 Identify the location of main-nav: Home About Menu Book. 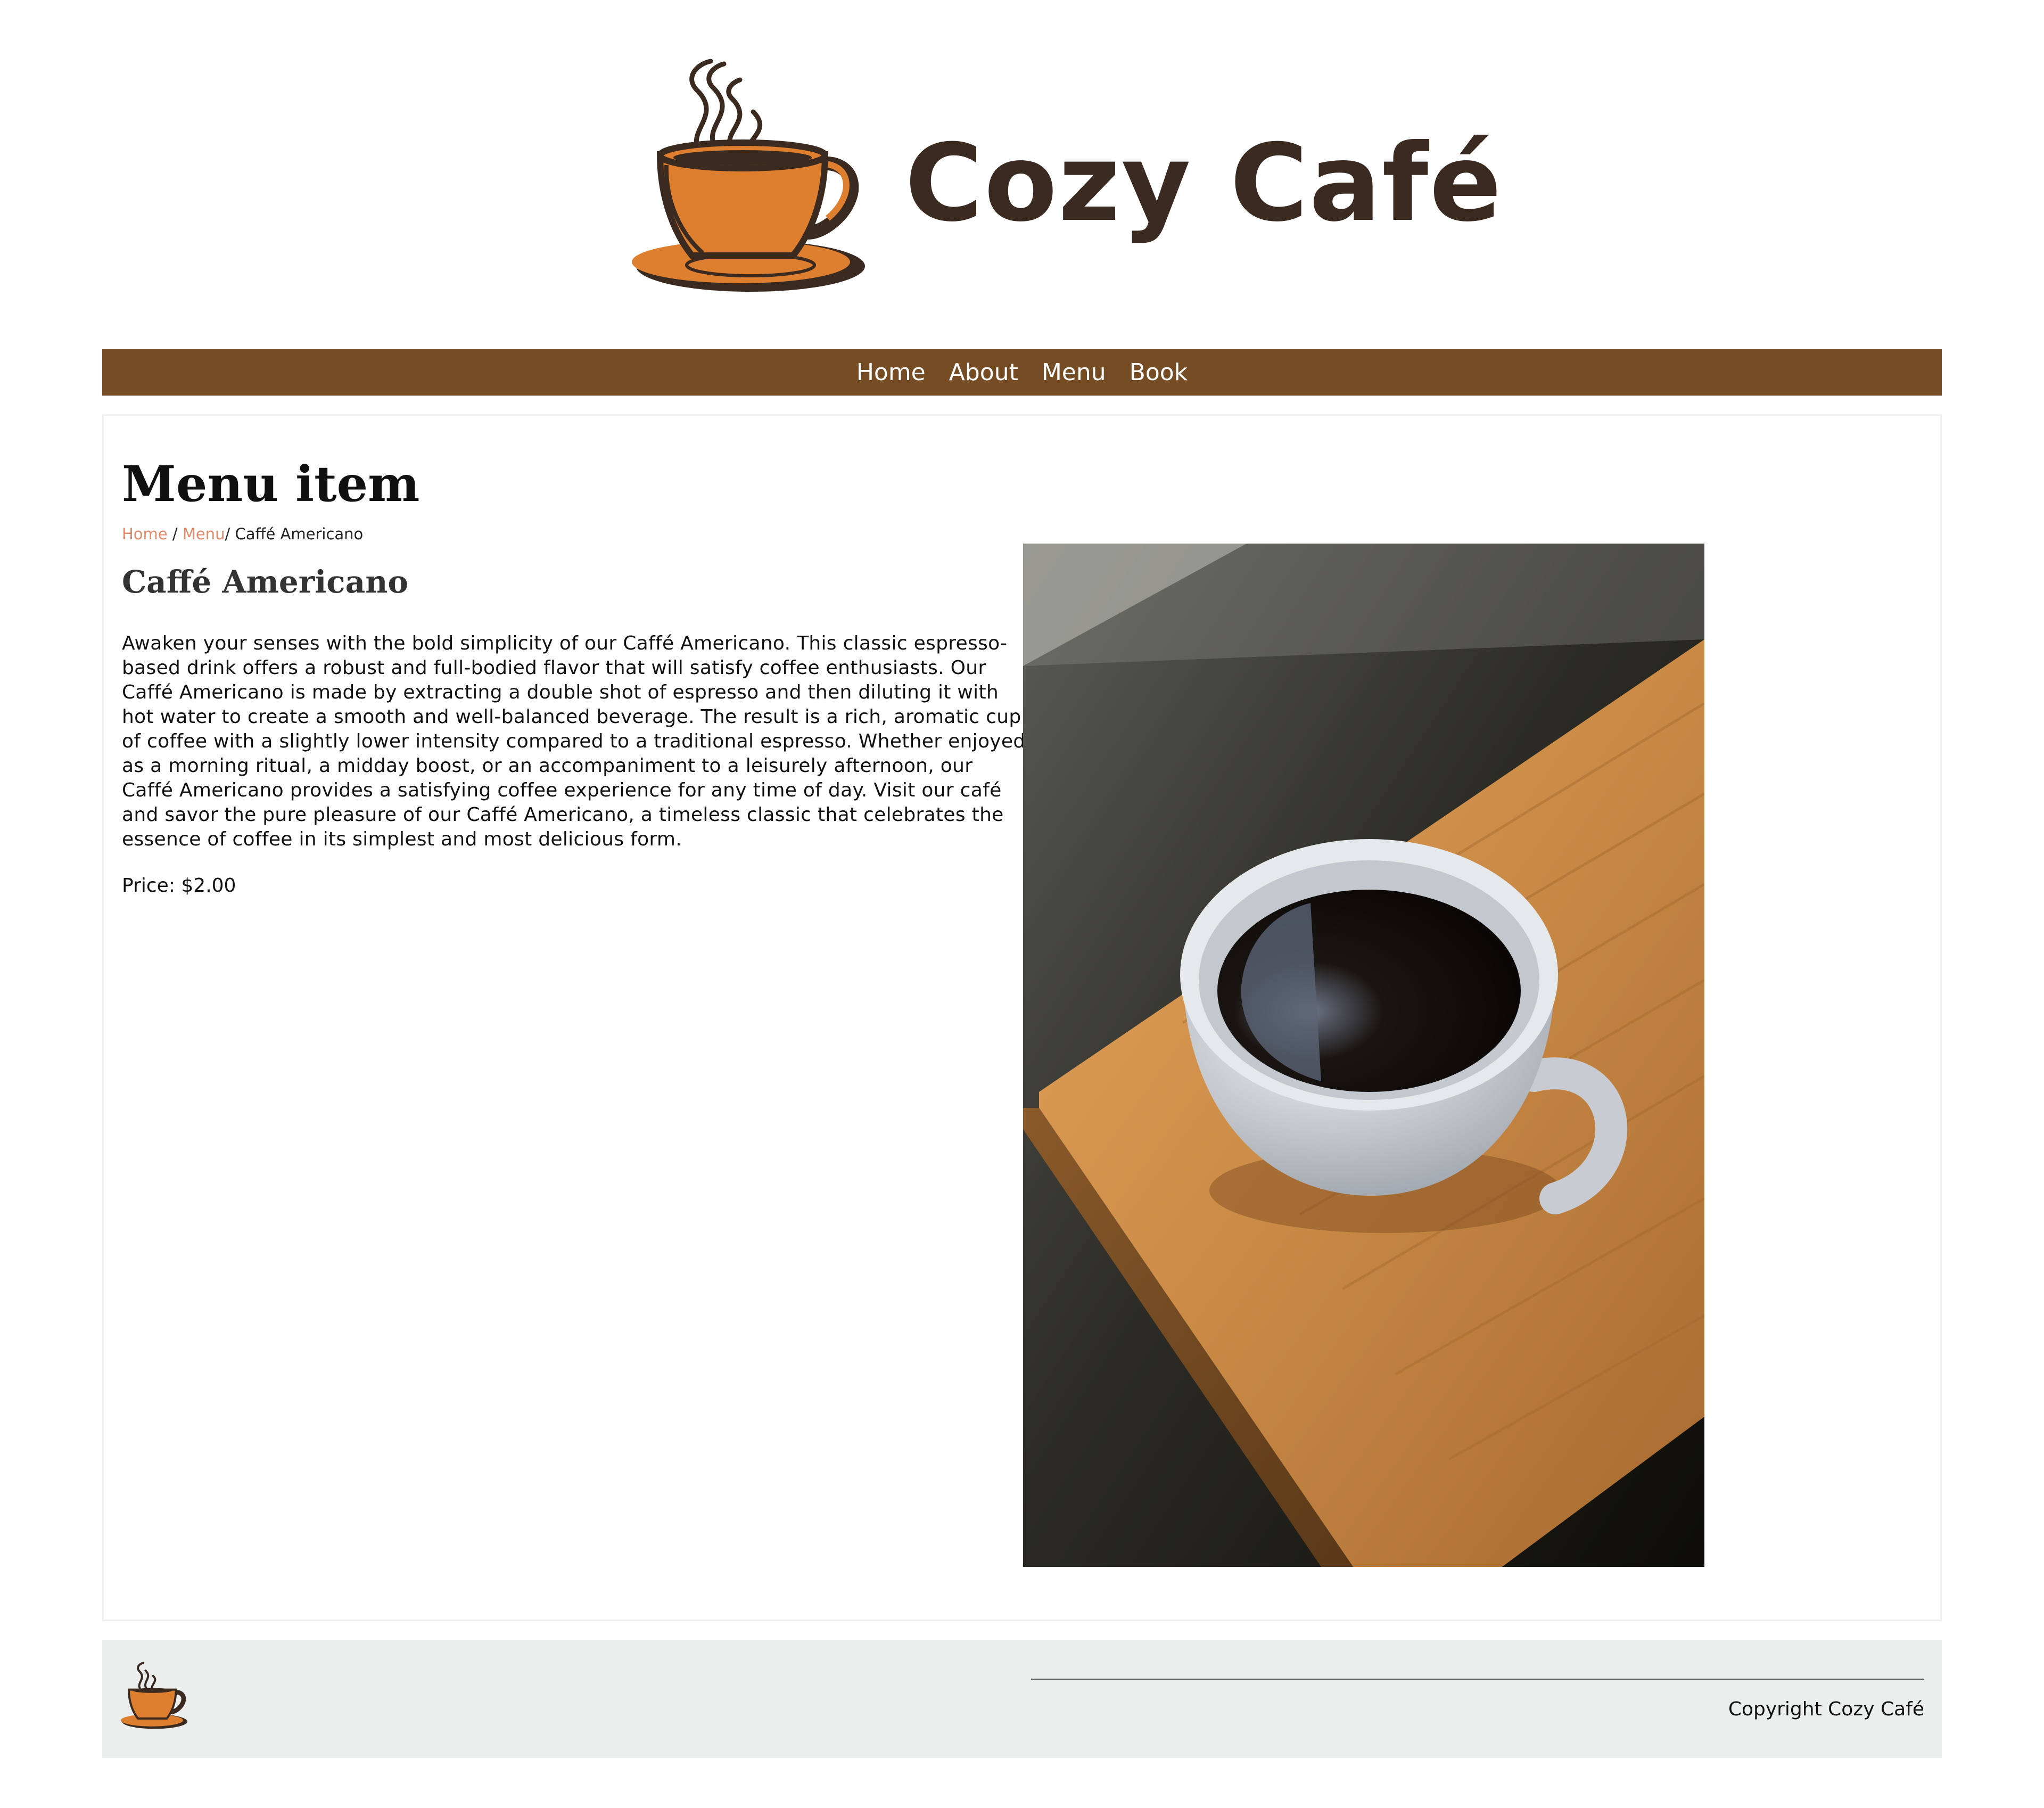
(1022, 372).